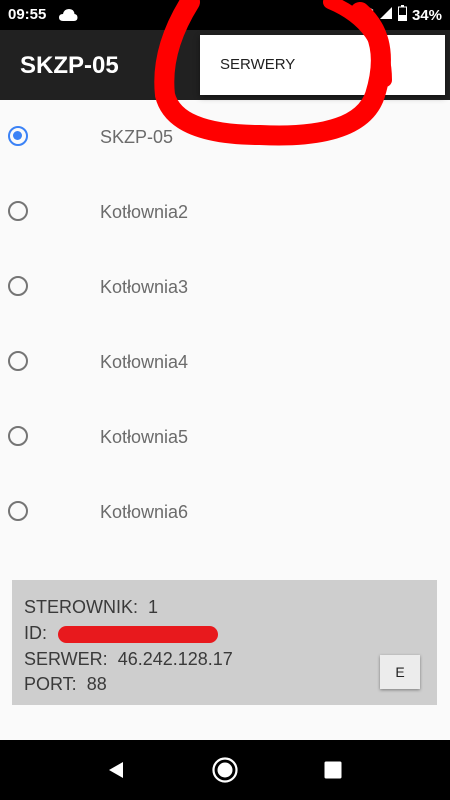 This screenshot has width=450, height=800. I want to click on server-option-kotlownia3: Kotłownia3, so click(225, 287).